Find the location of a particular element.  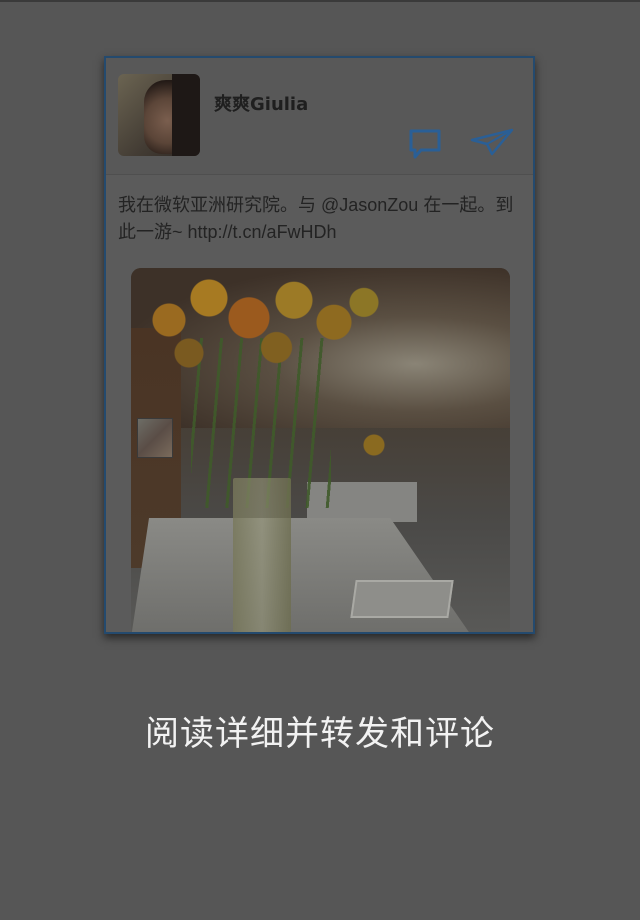

photo-back-flowers is located at coordinates (374, 445).